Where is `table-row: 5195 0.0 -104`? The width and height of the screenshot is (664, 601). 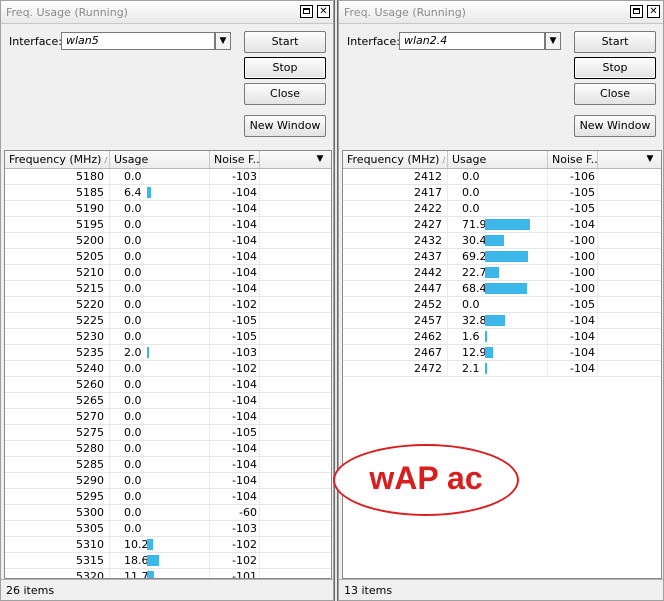 table-row: 5195 0.0 -104 is located at coordinates (168, 225).